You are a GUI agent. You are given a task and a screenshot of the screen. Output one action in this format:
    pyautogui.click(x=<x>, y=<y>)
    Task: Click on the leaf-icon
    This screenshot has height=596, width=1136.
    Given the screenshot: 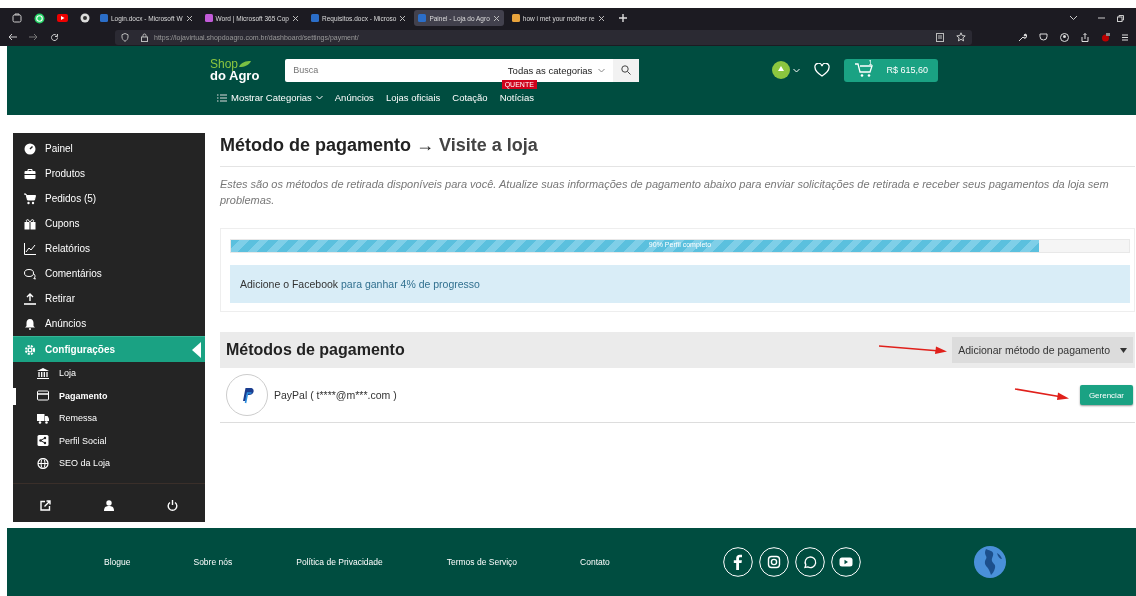 What is the action you would take?
    pyautogui.click(x=245, y=64)
    